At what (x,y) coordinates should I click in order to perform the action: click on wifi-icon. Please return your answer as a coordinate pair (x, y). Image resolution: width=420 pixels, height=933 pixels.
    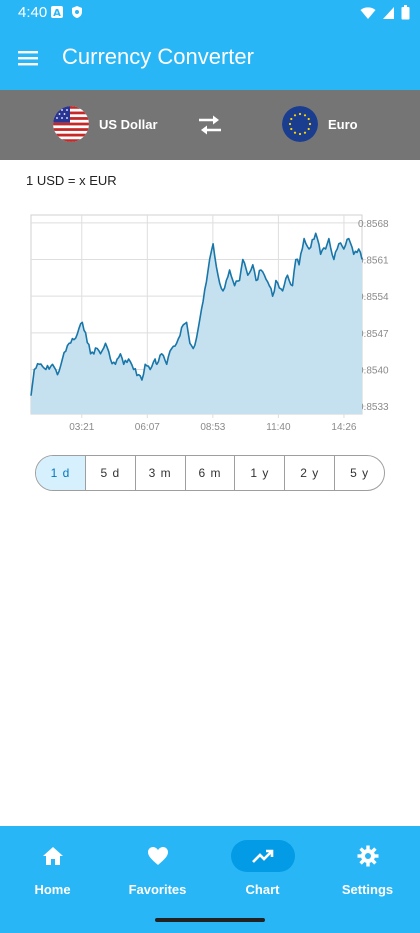
    Looking at the image, I should click on (368, 12).